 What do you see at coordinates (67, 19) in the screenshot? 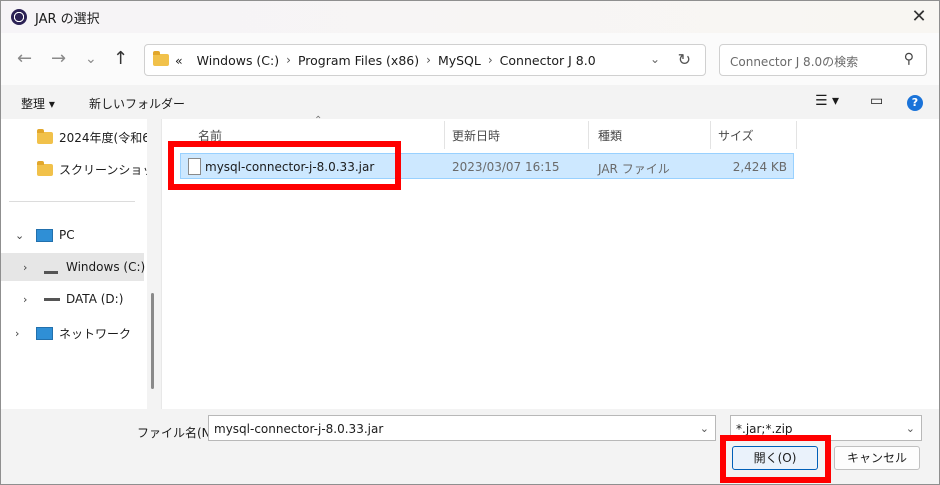
I see `window-title: JAR の選択` at bounding box center [67, 19].